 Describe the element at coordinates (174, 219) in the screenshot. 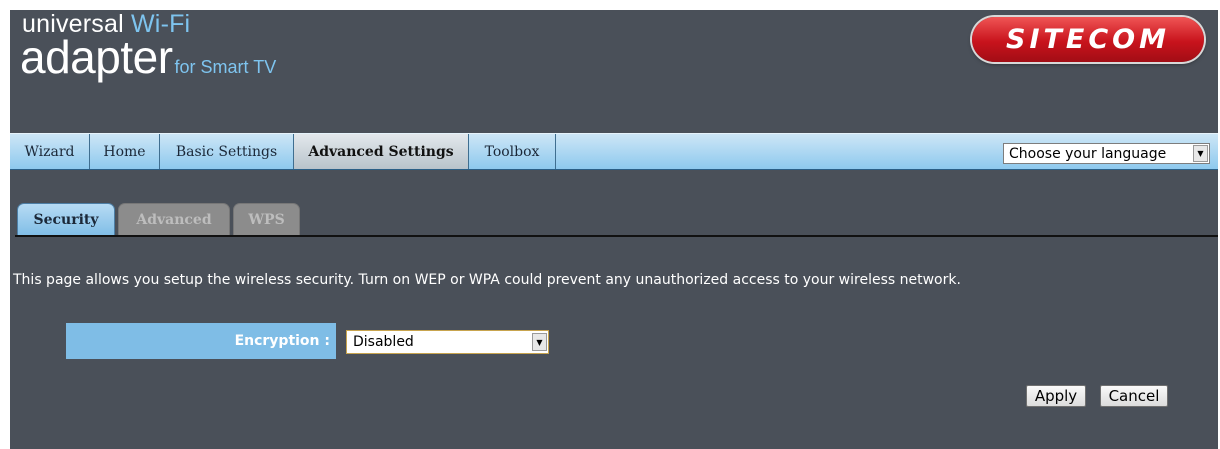

I see `tab-advanced: Advanced` at that location.